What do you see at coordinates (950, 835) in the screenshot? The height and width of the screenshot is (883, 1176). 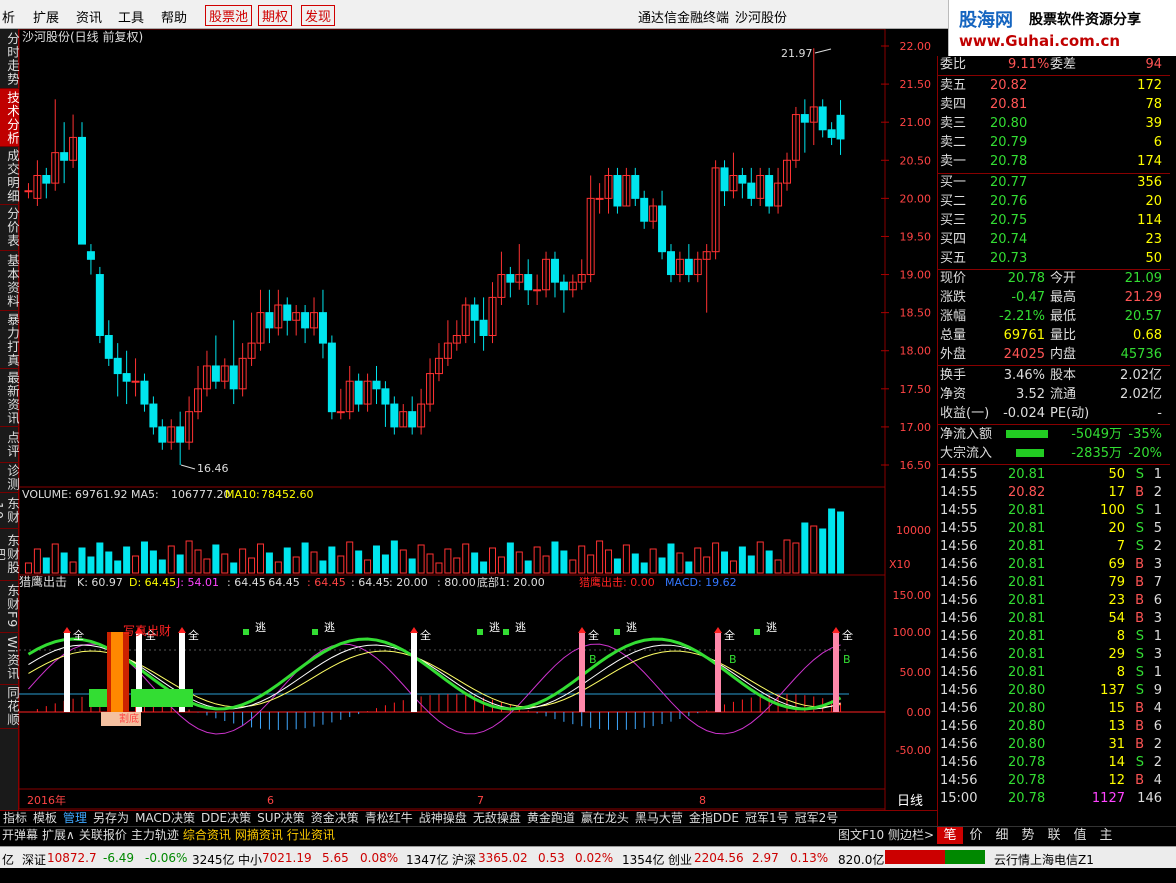 I see `quote-tab-0: 笔` at bounding box center [950, 835].